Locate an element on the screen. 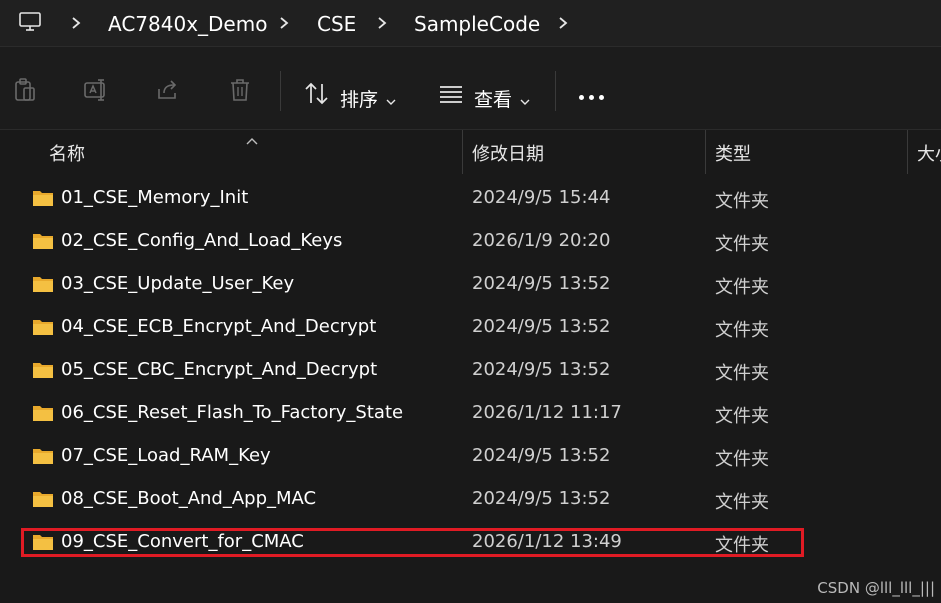 The width and height of the screenshot is (941, 603). breadcrumb-item: AC7840x_Demo is located at coordinates (187, 24).